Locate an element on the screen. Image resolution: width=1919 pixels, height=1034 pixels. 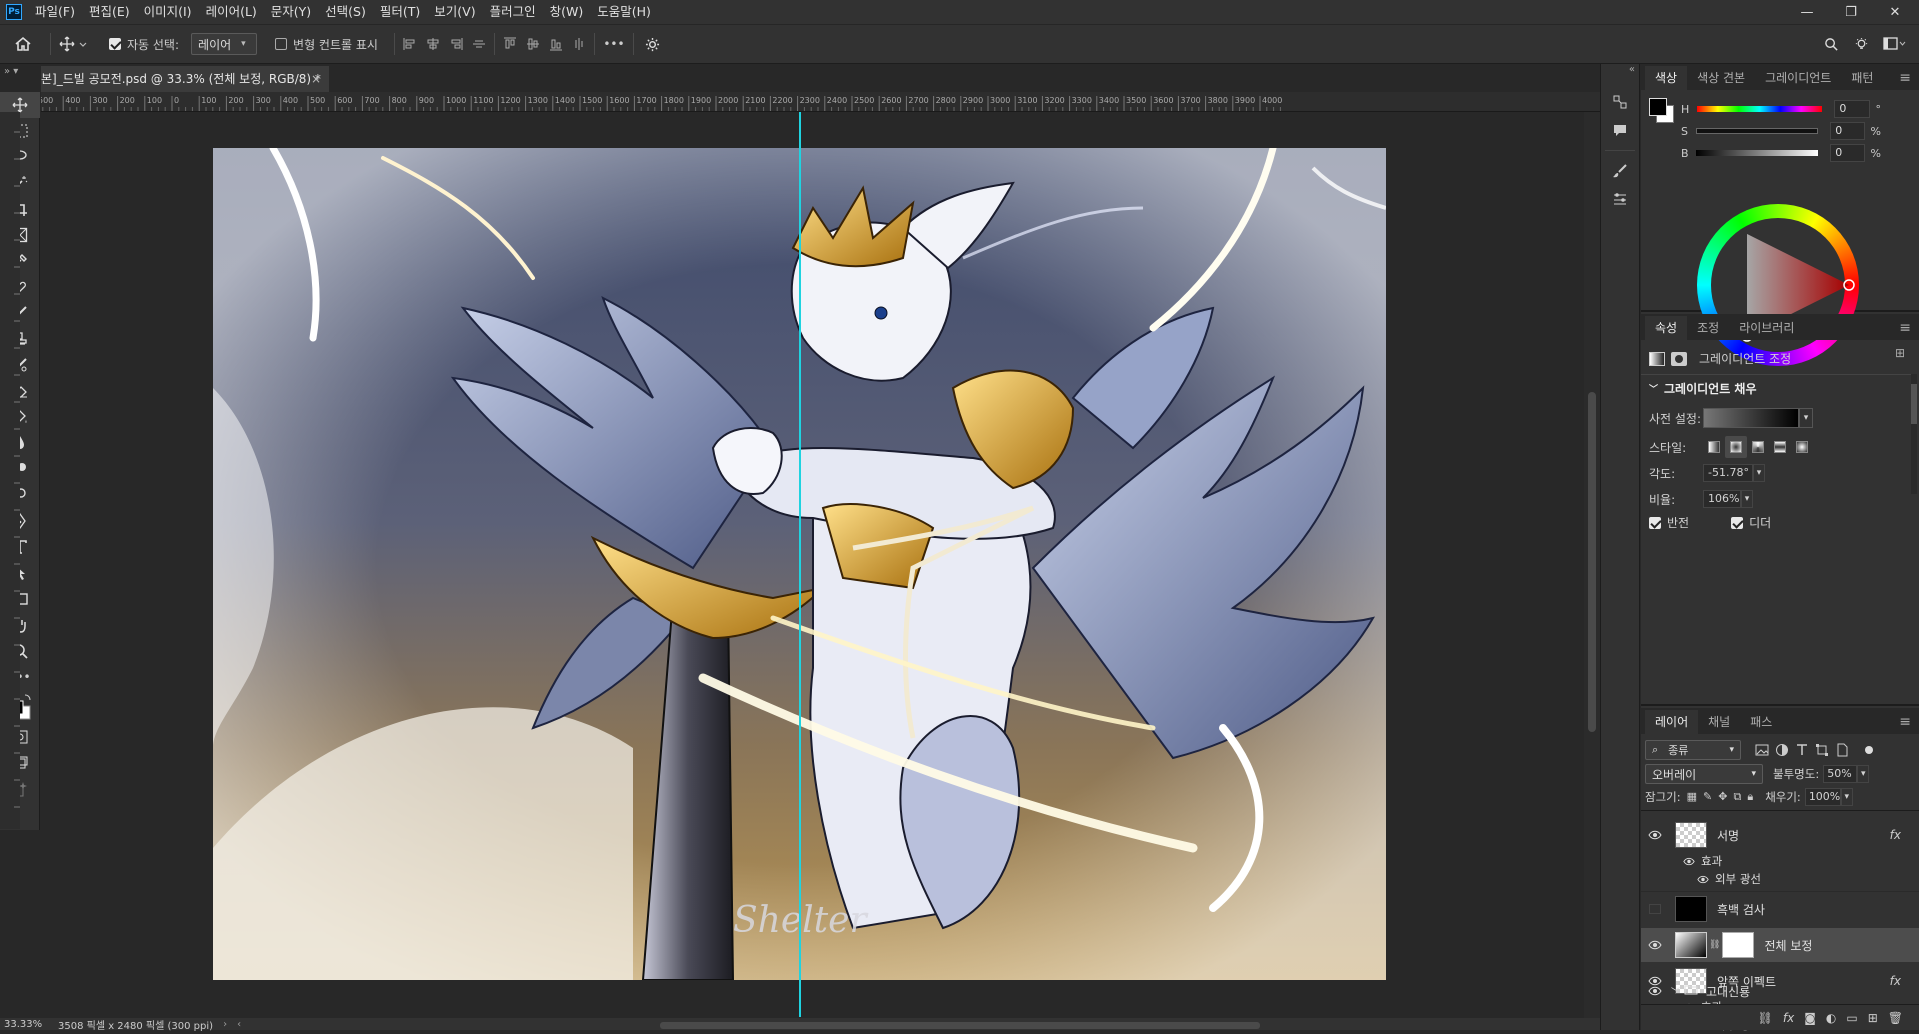
linear-style-icon is located at coordinates (1714, 447).